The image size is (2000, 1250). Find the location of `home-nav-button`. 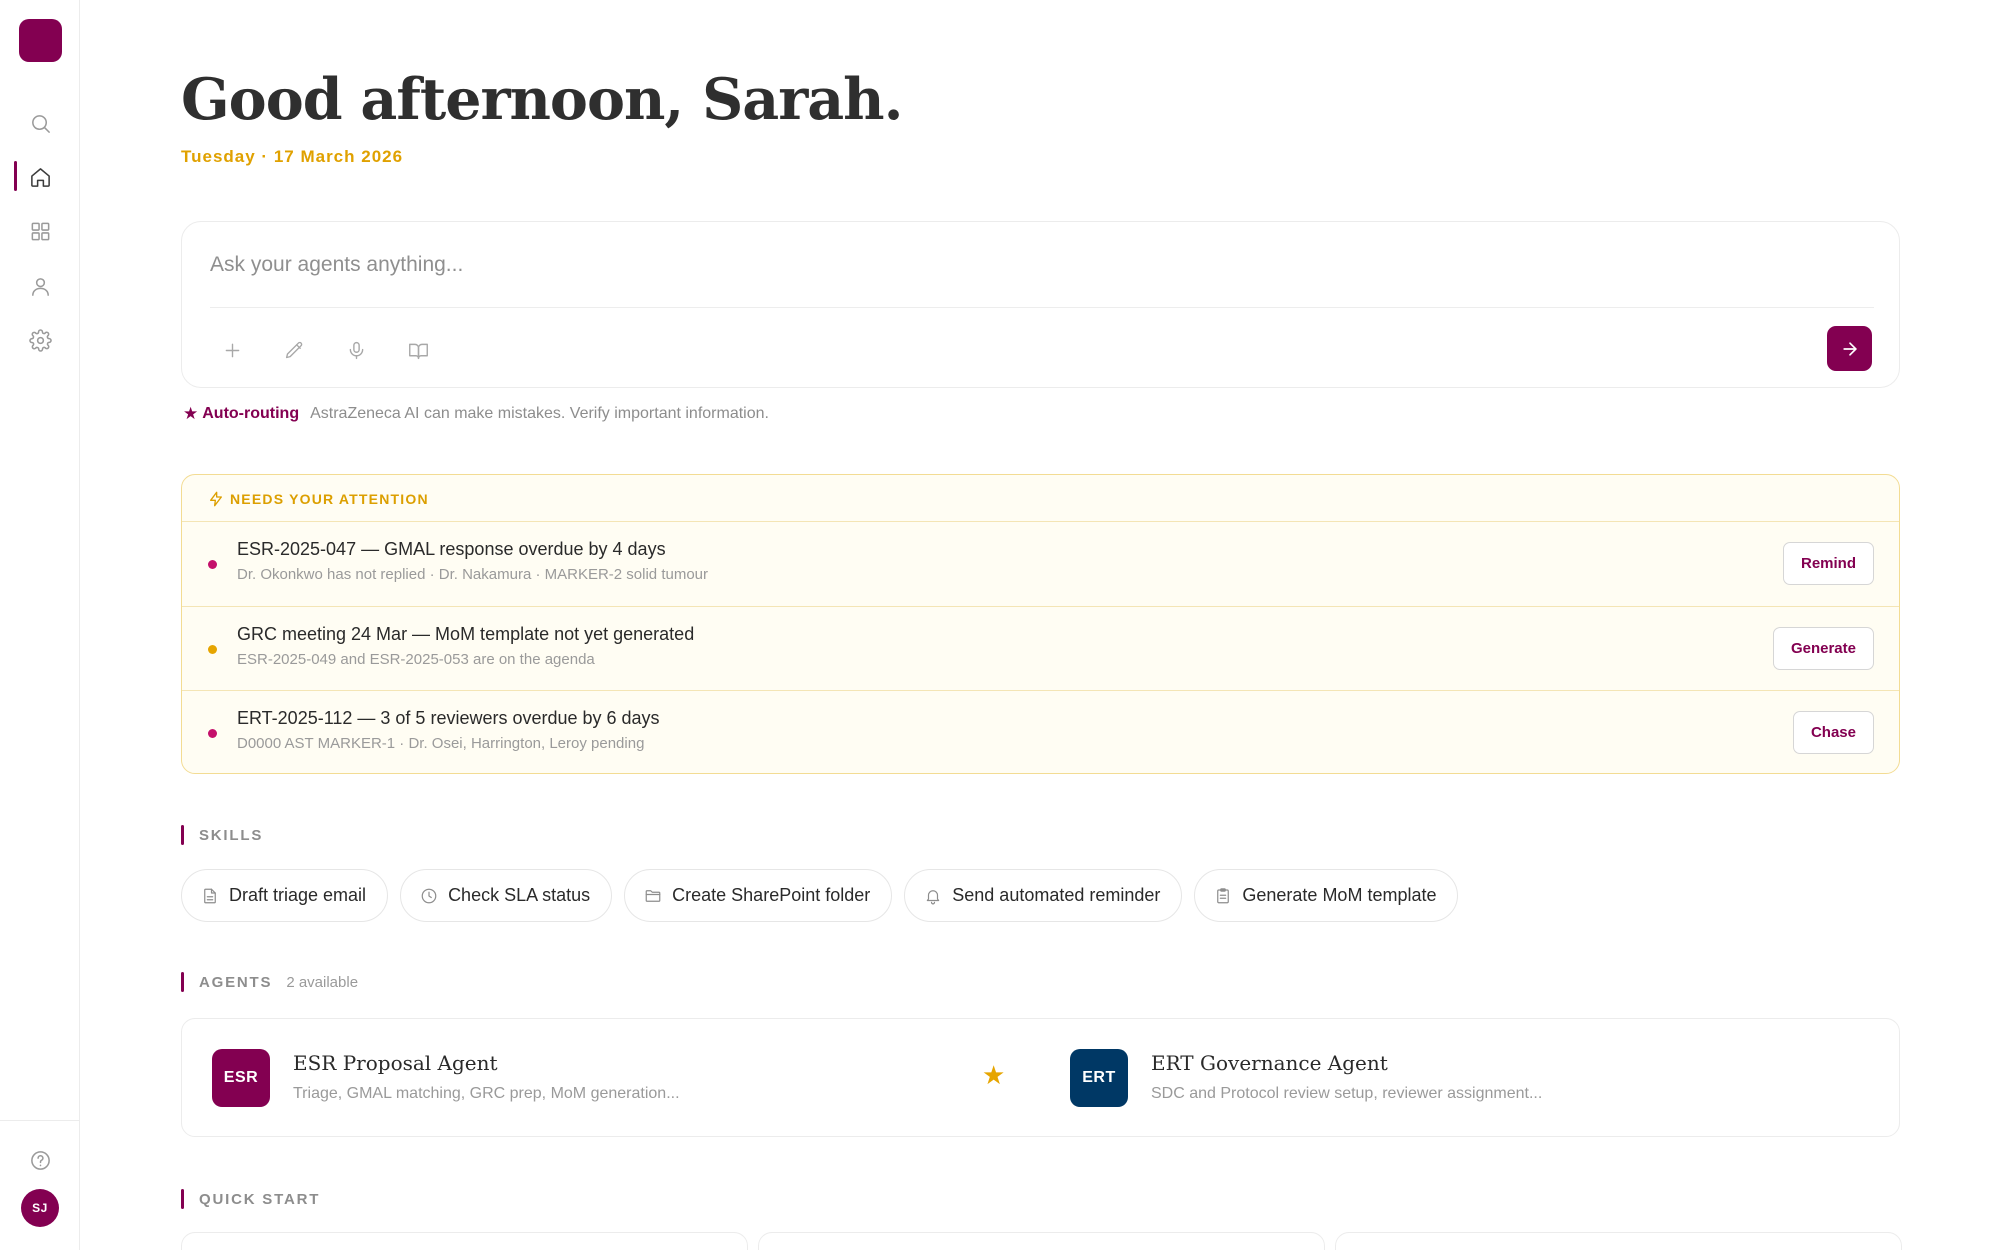

home-nav-button is located at coordinates (40, 177).